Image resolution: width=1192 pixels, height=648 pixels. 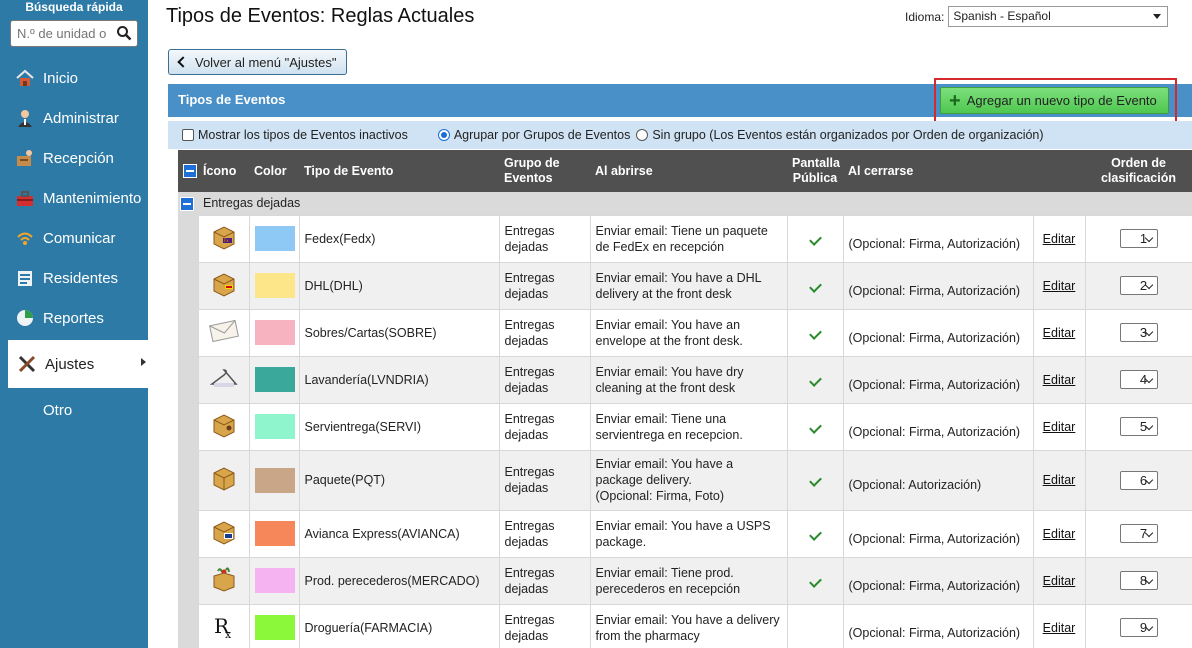 I want to click on row-type: Fedex(Fedx), so click(x=399, y=238).